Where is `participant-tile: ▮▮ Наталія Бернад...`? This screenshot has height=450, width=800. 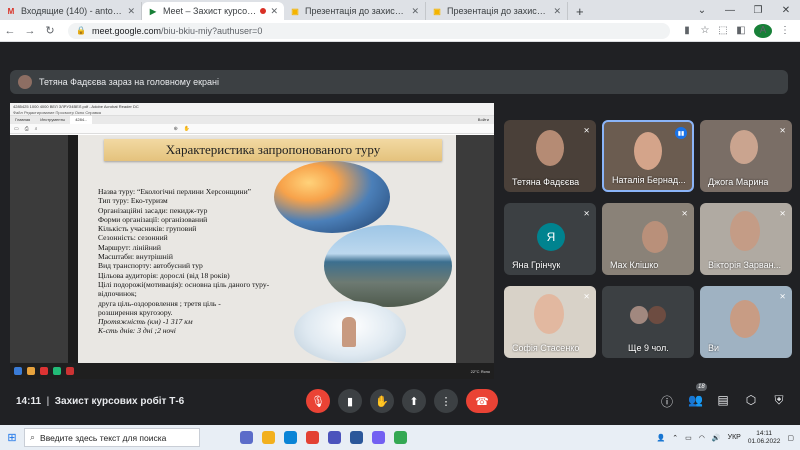 participant-tile: ▮▮ Наталія Бернад... is located at coordinates (648, 156).